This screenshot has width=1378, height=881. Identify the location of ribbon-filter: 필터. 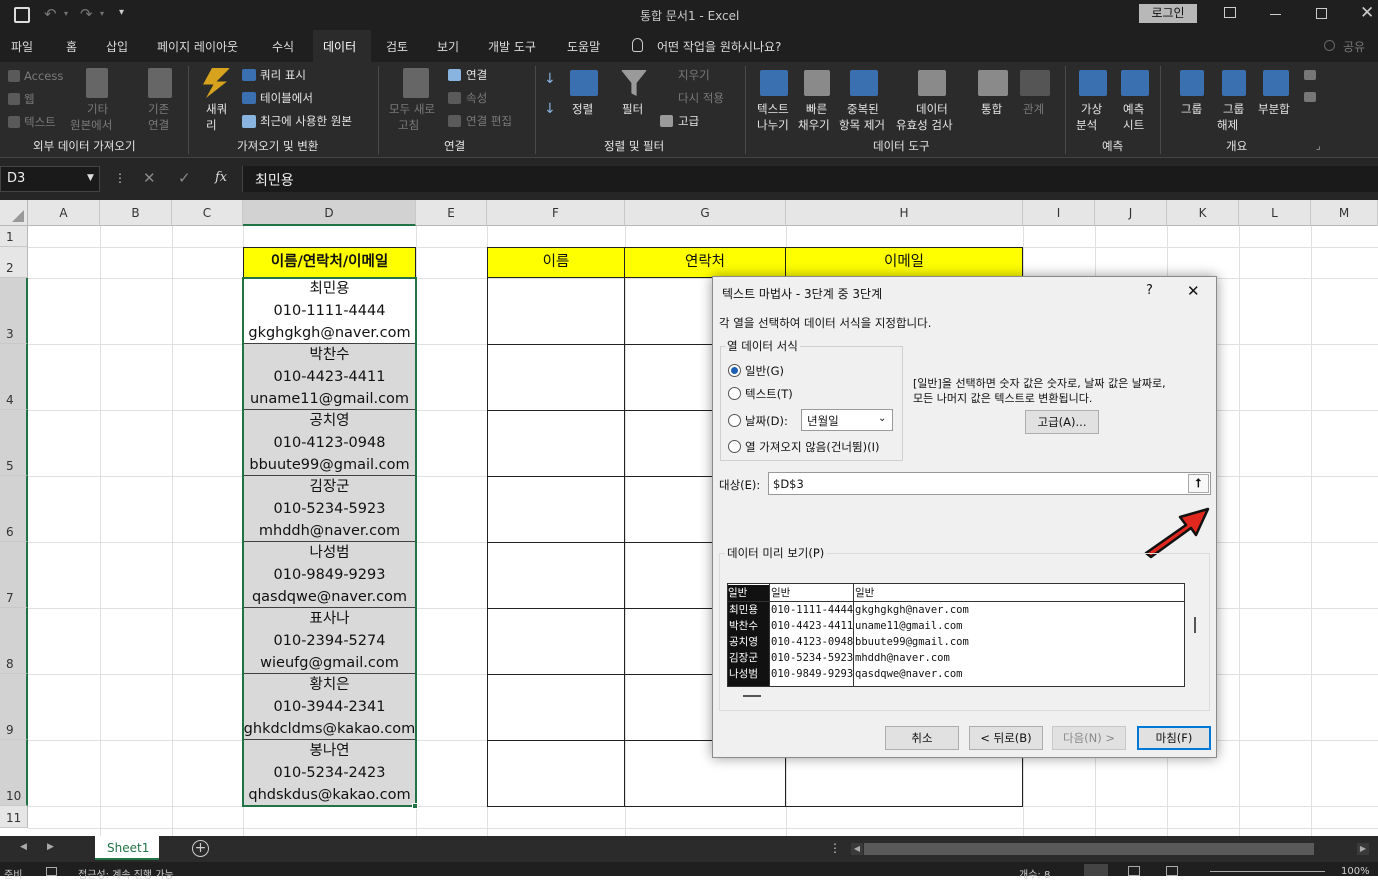
(632, 109).